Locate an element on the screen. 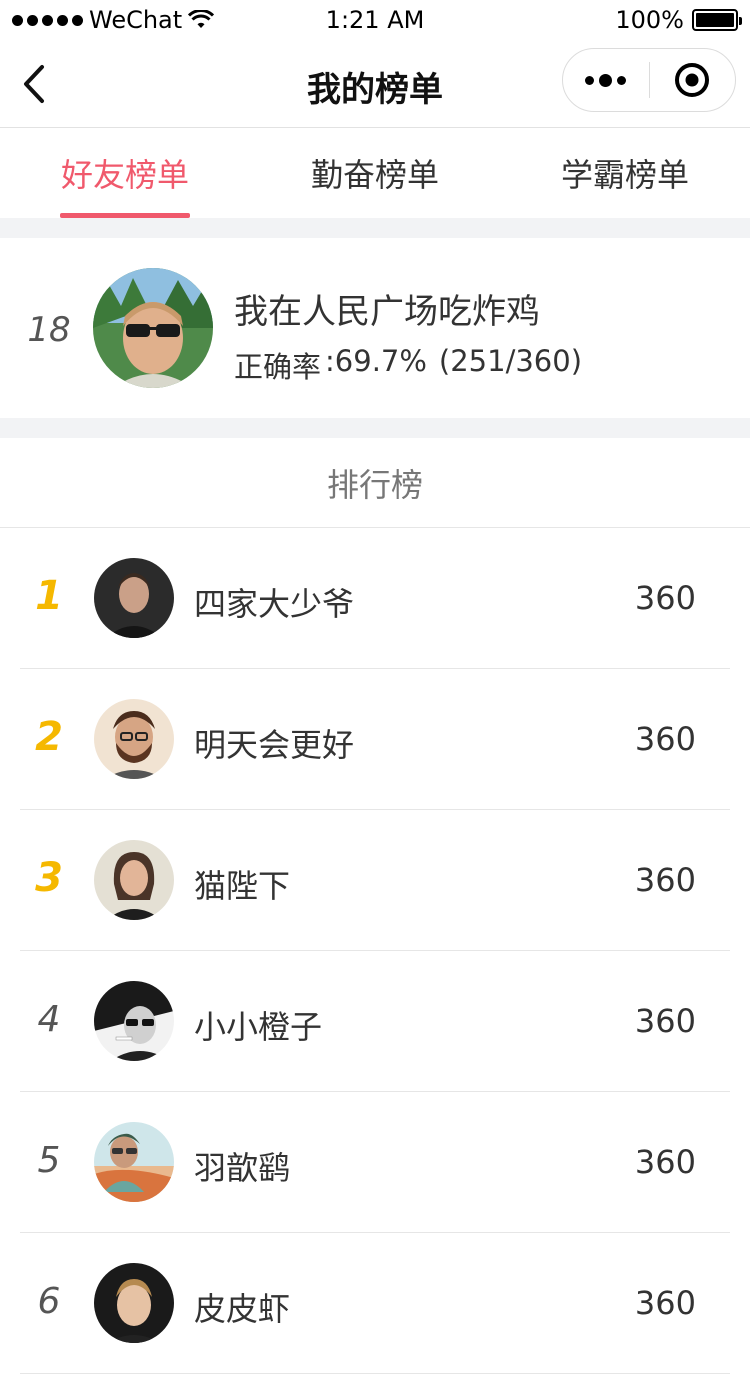 The height and width of the screenshot is (1374, 750). battery-percent: 100% is located at coordinates (649, 20).